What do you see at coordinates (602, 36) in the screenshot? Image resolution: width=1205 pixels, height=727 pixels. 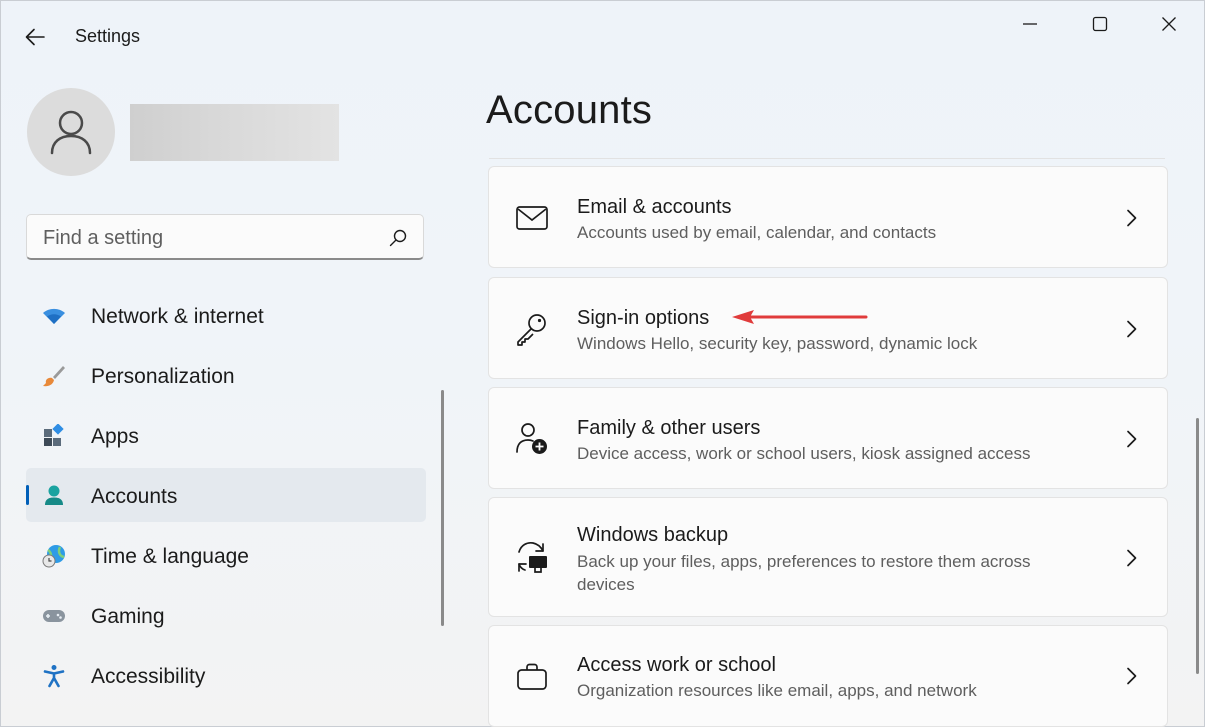 I see `title-bar: Settings` at bounding box center [602, 36].